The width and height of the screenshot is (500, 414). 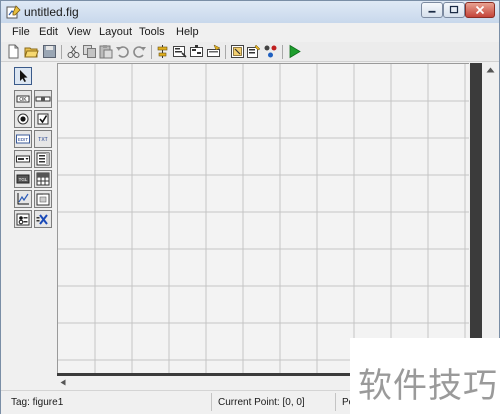 What do you see at coordinates (51, 12) in the screenshot?
I see `window-title: untitled.fig` at bounding box center [51, 12].